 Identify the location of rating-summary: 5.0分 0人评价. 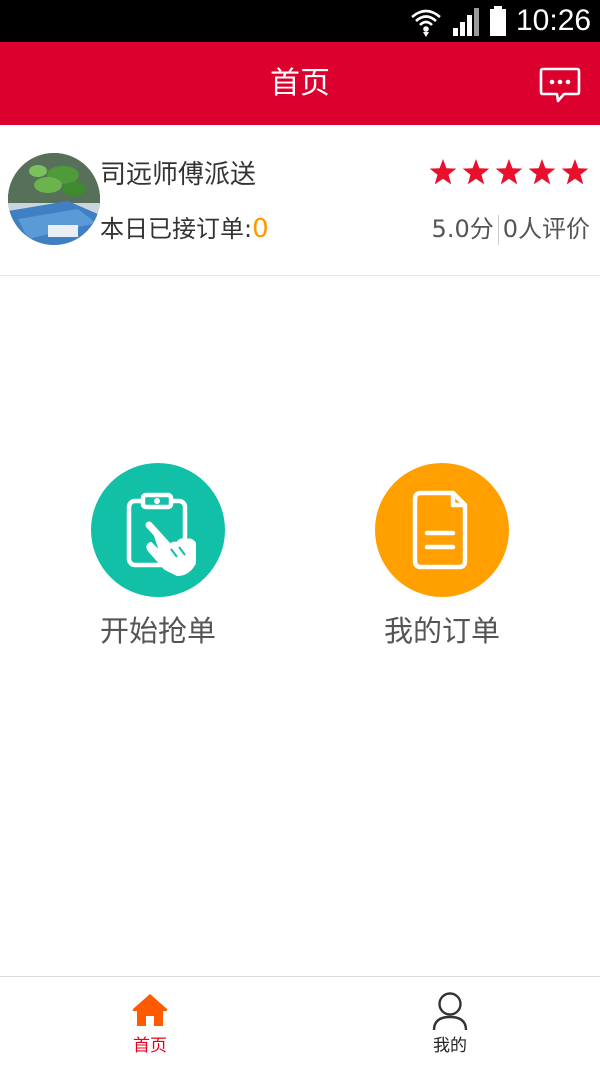
(511, 229).